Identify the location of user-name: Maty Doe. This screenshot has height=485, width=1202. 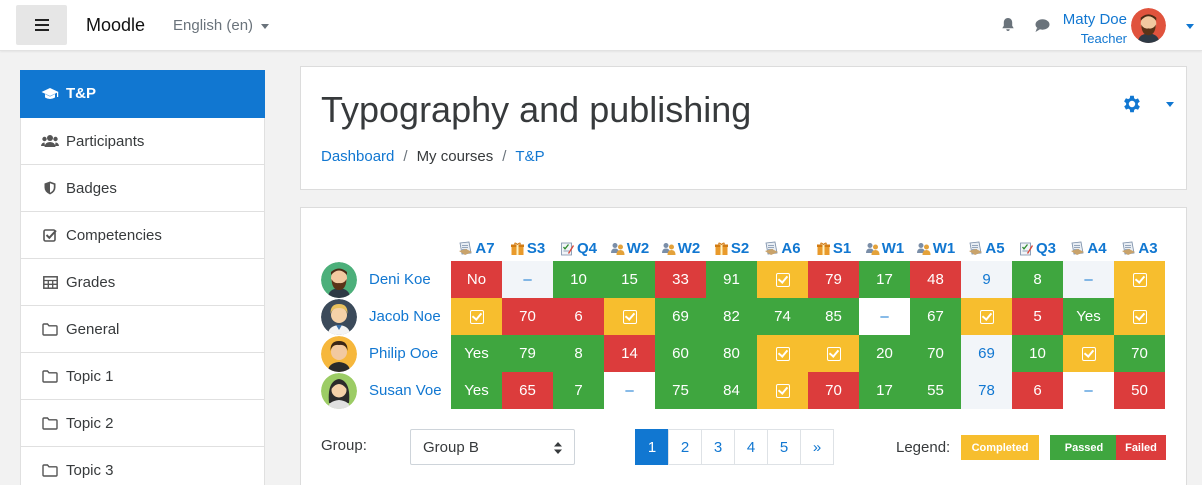
(1095, 19).